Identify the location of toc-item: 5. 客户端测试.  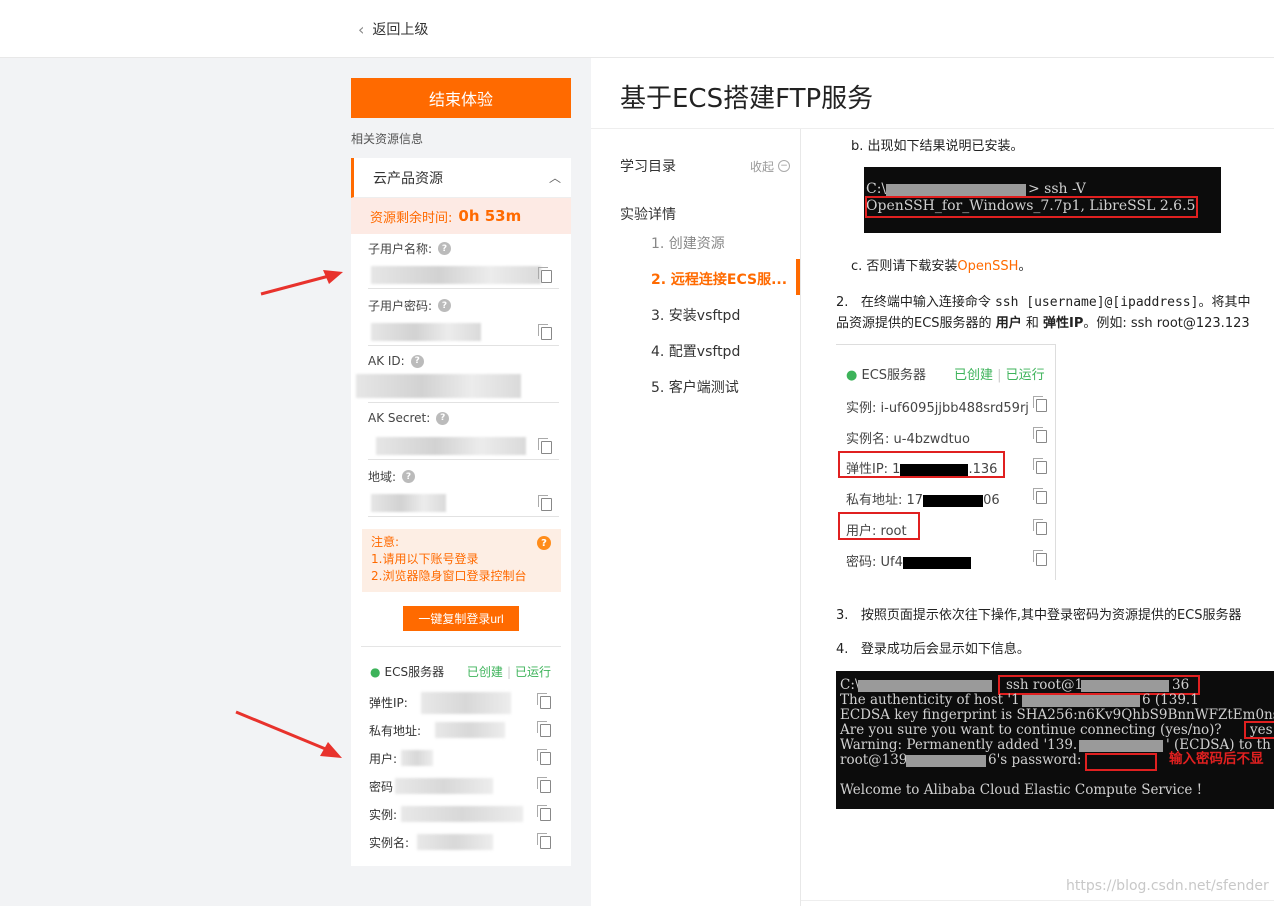
(695, 387).